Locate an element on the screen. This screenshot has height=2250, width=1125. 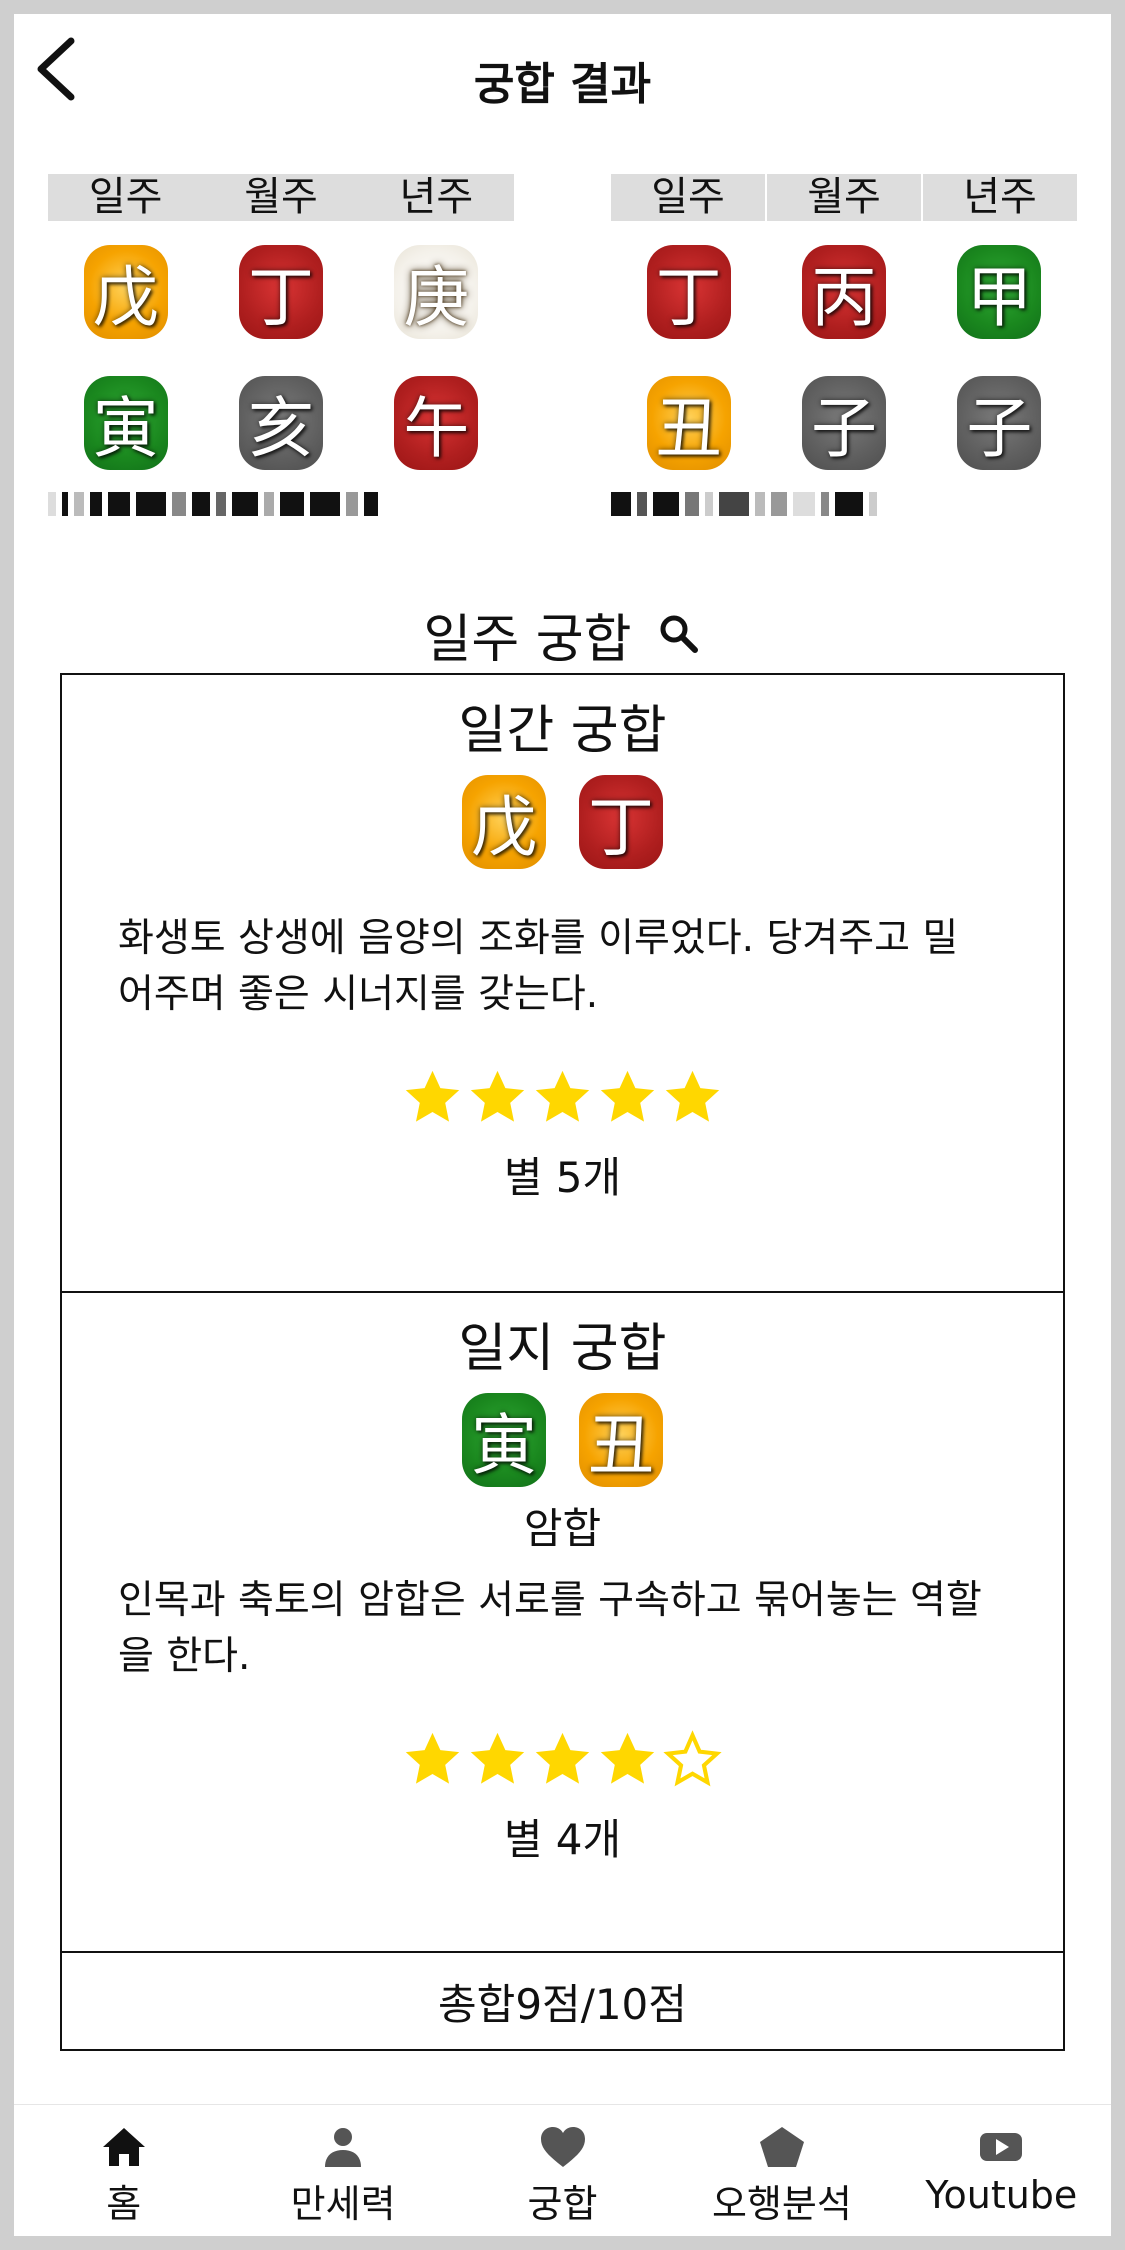
stem-chip: 丙 is located at coordinates (843, 292).